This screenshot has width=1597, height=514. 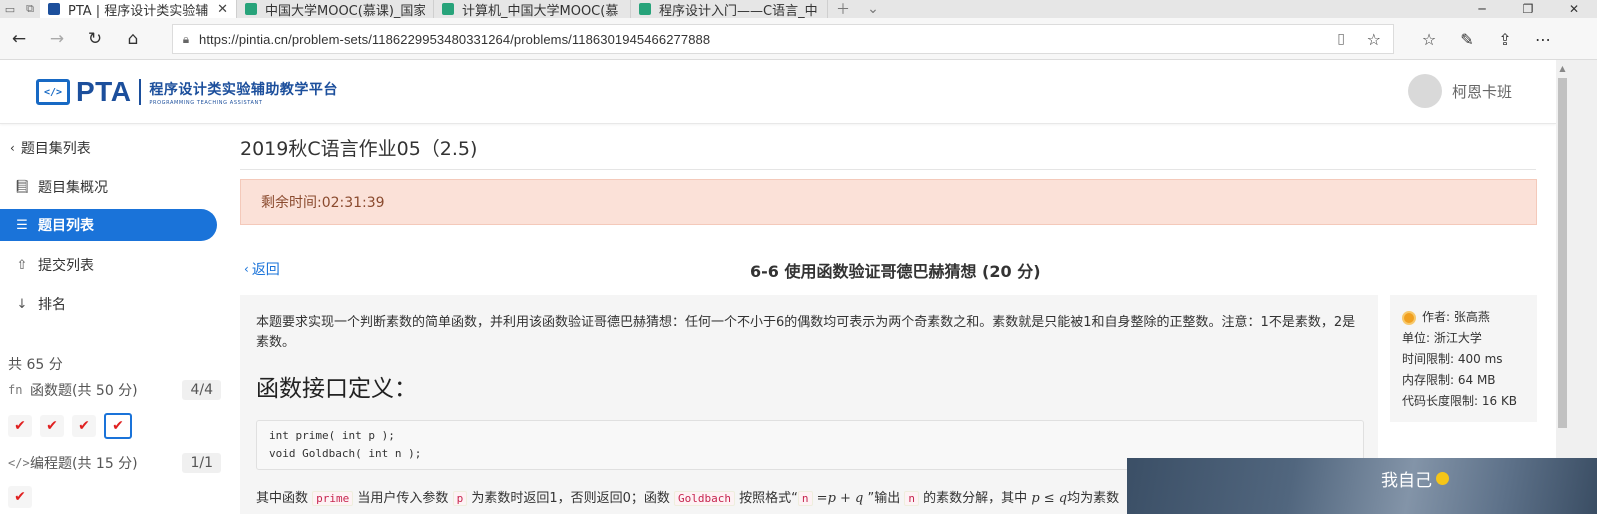 I want to click on browser-tab-3: 程序设计入门——C语言_中, so click(x=729, y=9).